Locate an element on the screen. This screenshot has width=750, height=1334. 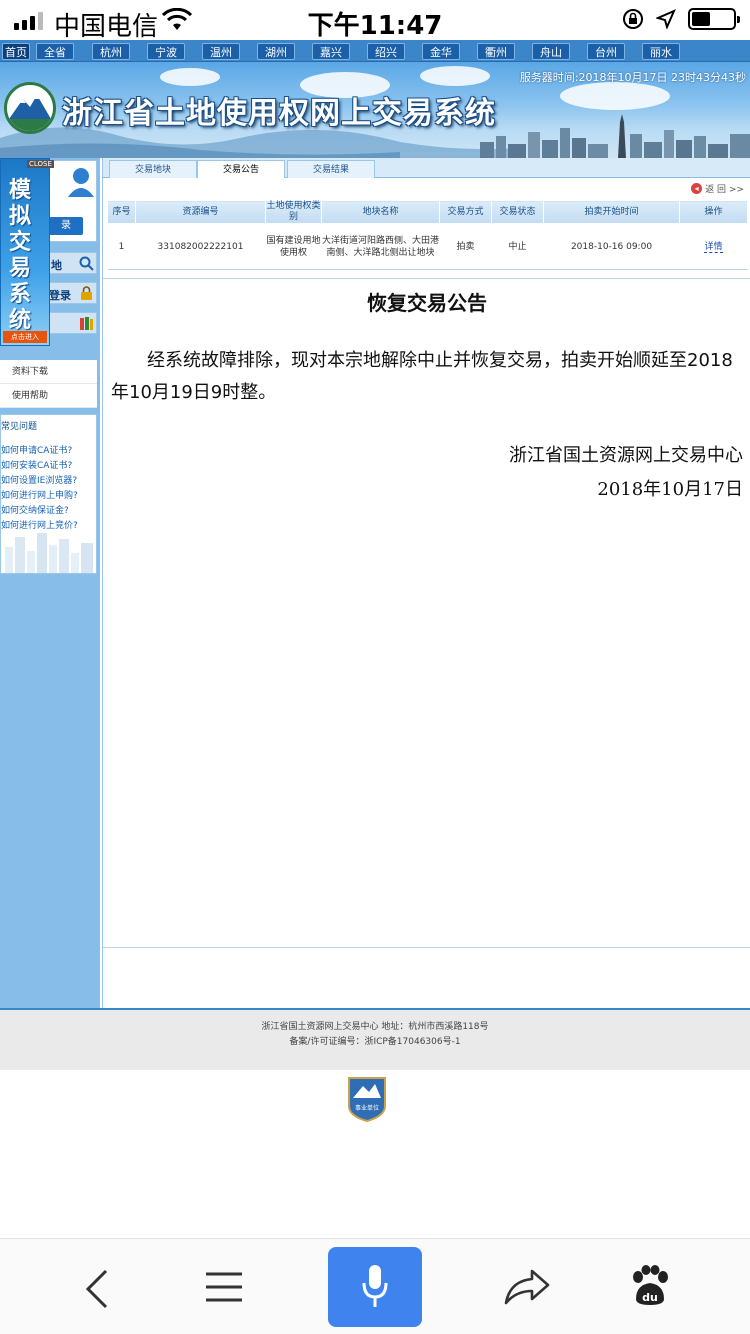
column-header: 土地使用权类别 is located at coordinates (293, 212).